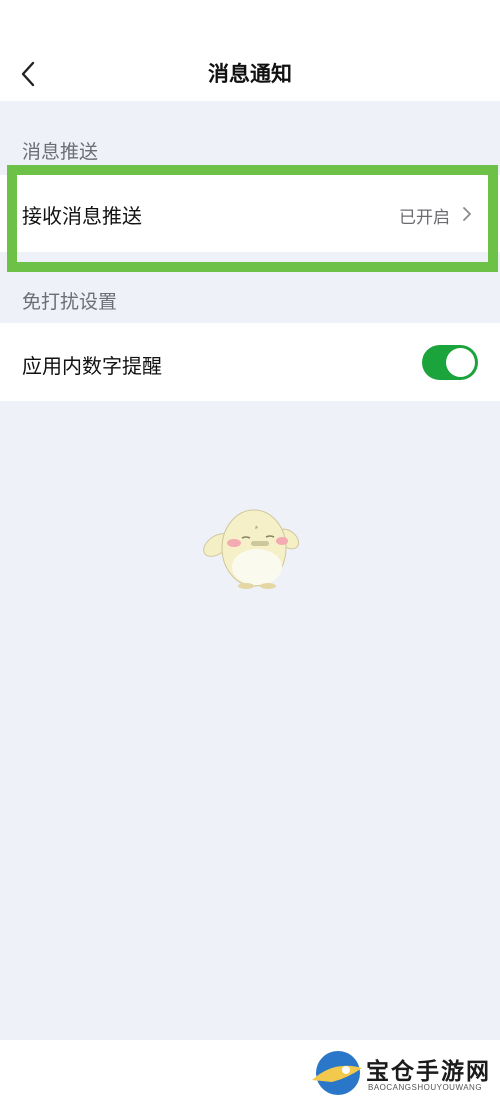 This screenshot has width=500, height=1100. What do you see at coordinates (60, 152) in the screenshot?
I see `section-label-push: 消息推送` at bounding box center [60, 152].